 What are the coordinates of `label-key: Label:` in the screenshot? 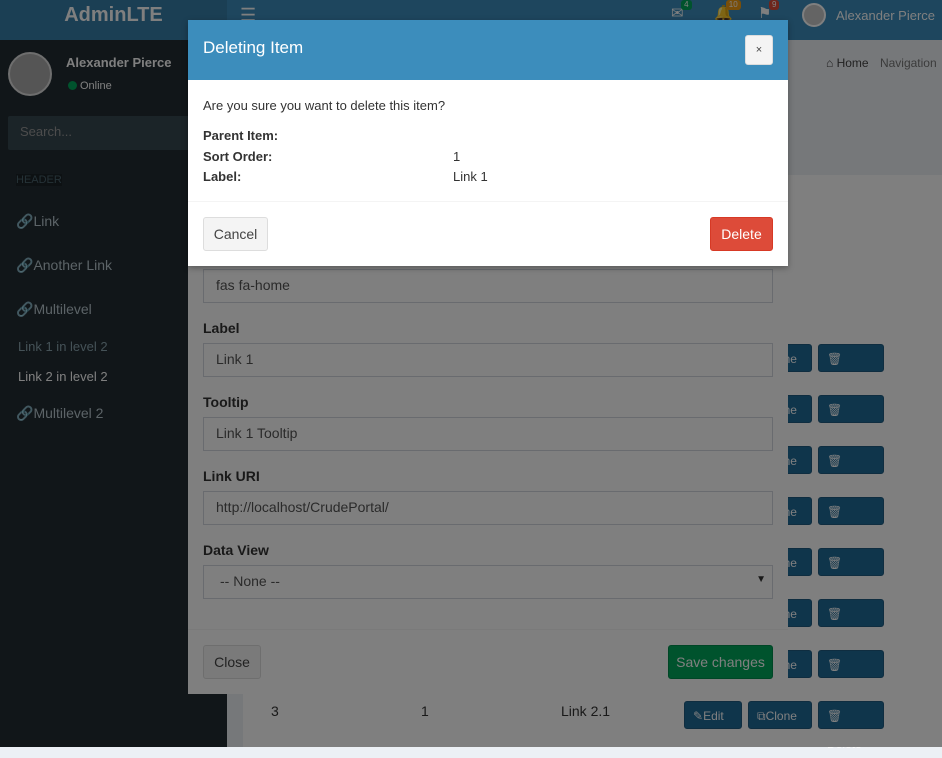 It's located at (222, 176).